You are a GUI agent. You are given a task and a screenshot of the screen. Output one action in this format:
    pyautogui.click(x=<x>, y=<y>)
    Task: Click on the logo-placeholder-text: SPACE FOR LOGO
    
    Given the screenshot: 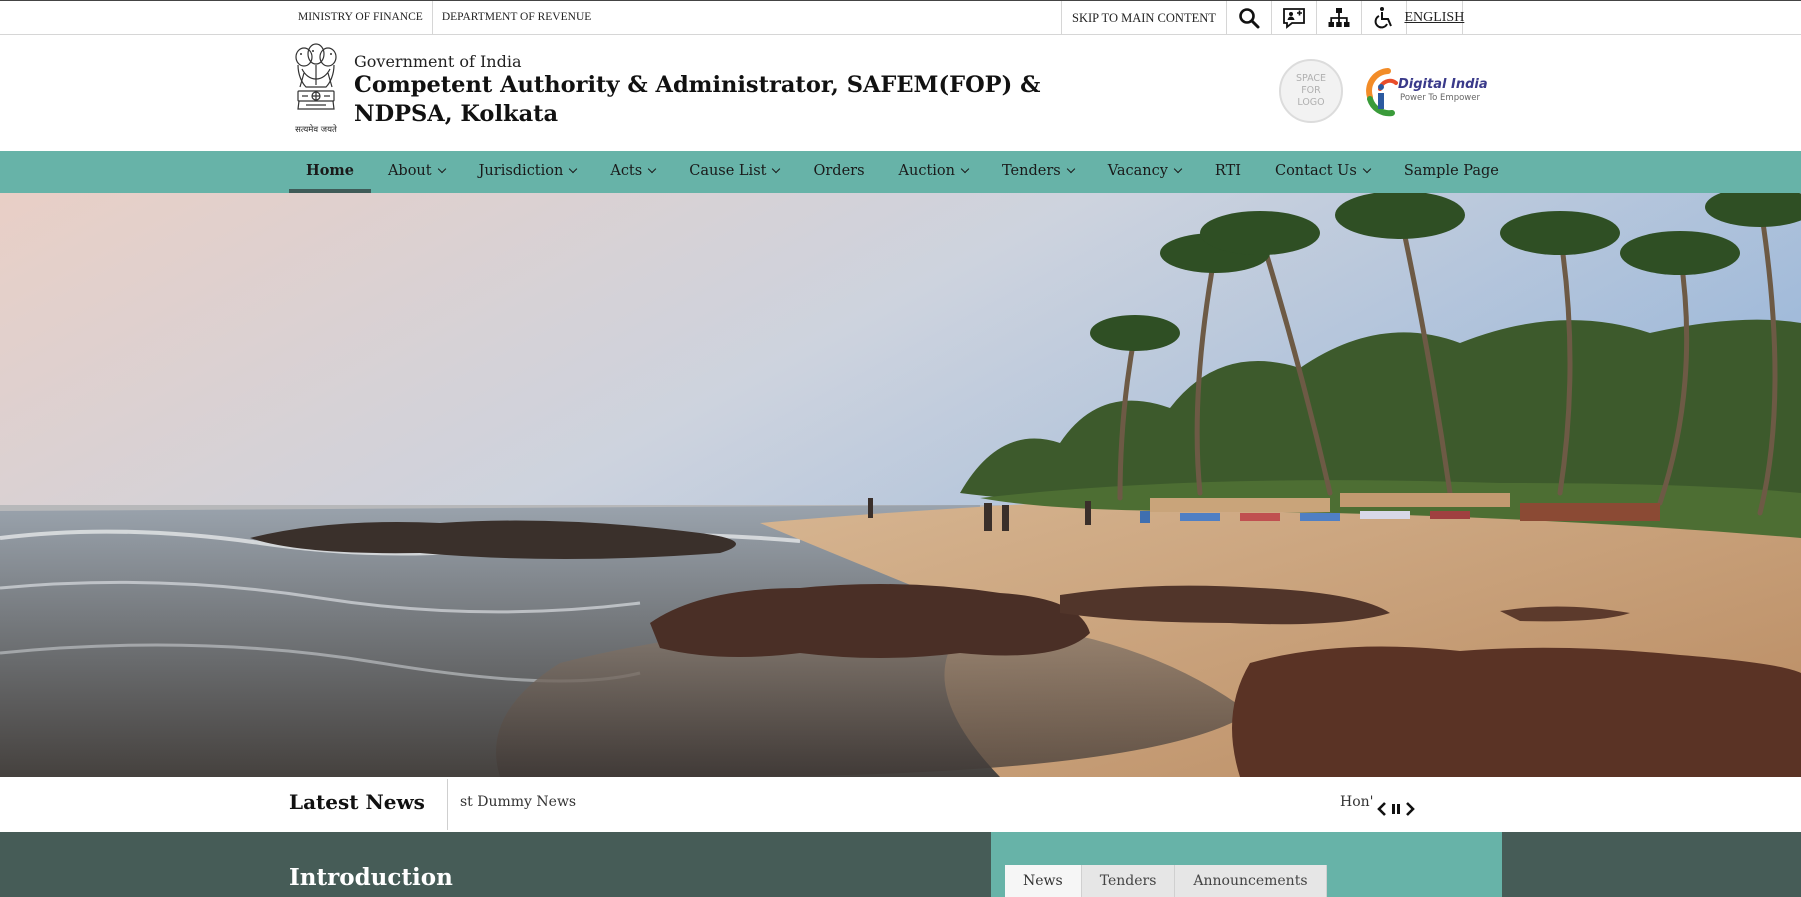 What is the action you would take?
    pyautogui.click(x=1311, y=90)
    